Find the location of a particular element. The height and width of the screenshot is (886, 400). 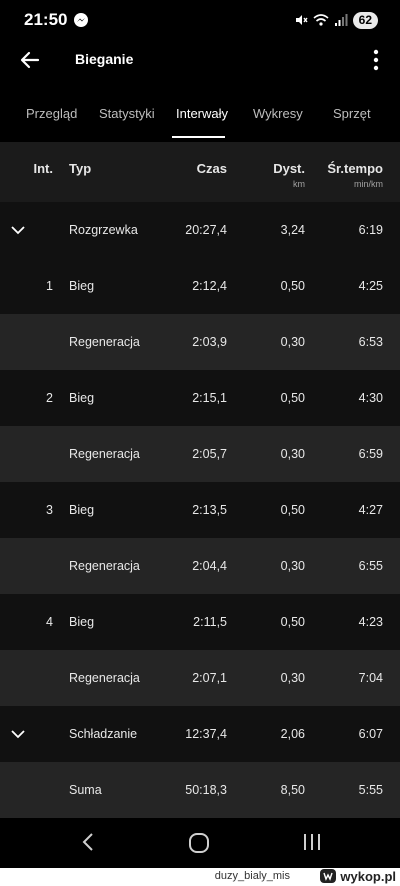

battery-indicator: 62 is located at coordinates (365, 20).